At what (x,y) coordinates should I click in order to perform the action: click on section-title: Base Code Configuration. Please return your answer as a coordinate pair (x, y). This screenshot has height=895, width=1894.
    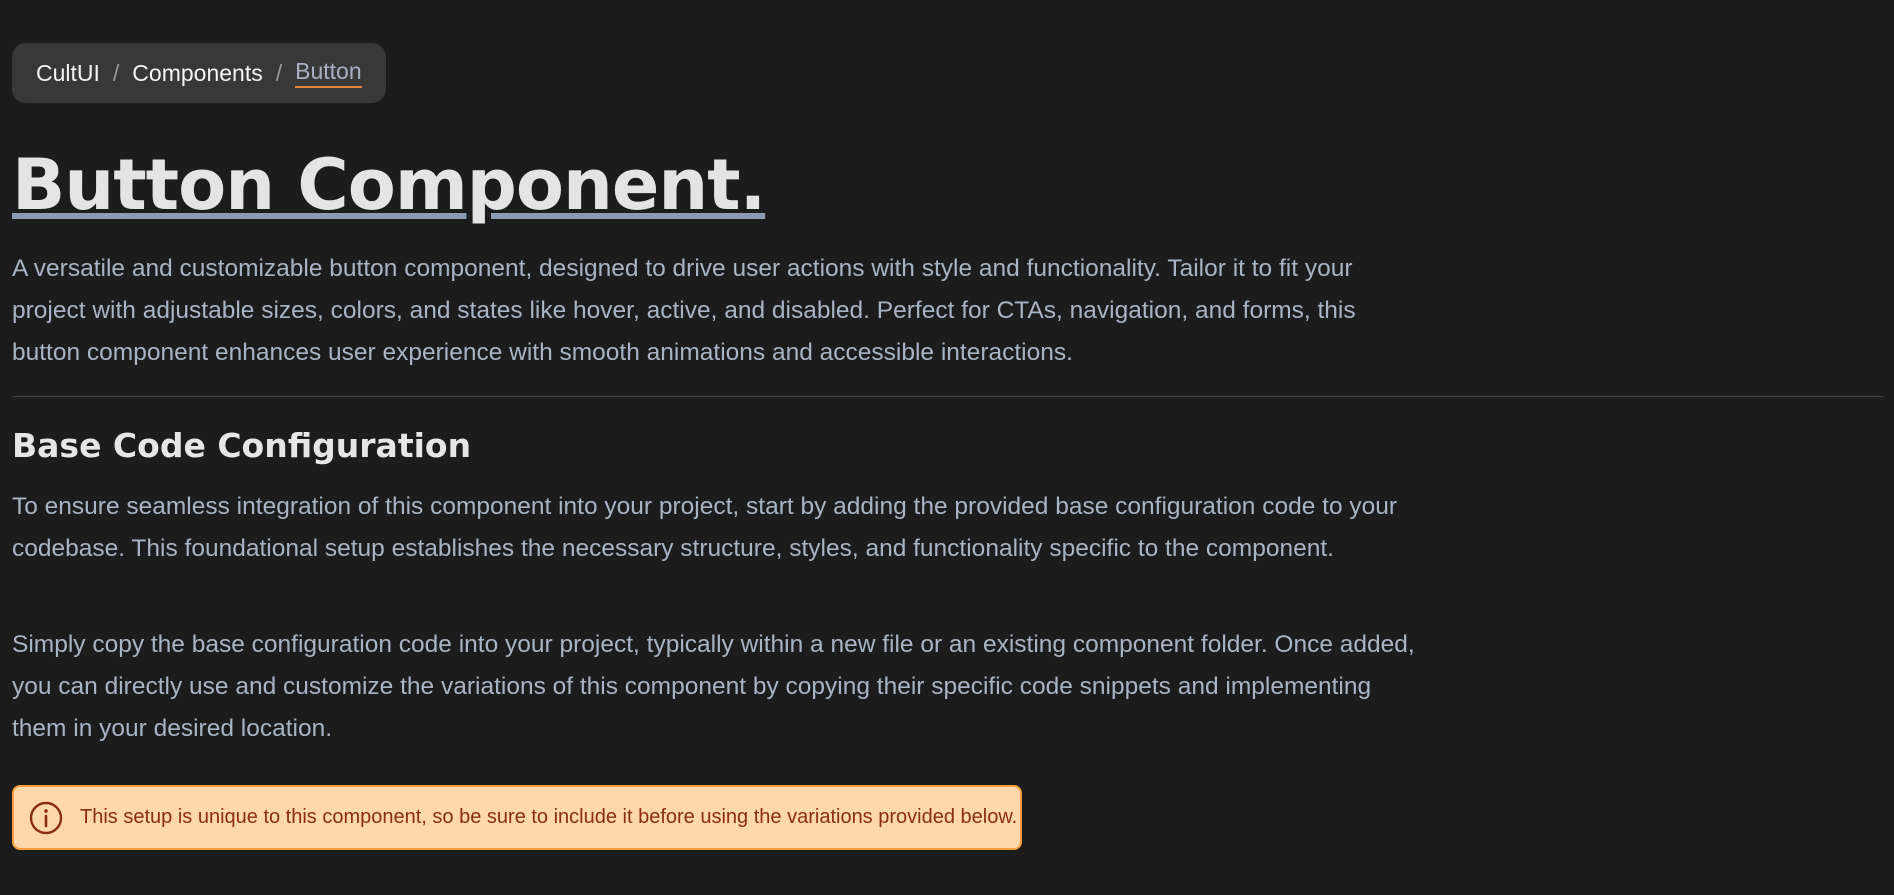
    Looking at the image, I should click on (242, 445).